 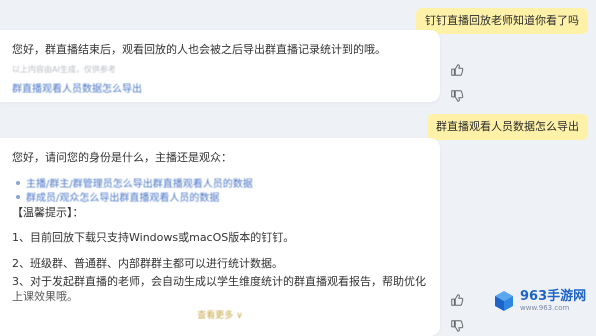 I want to click on option-link: 群成员/观众怎么导出群直播观看人员的数据, so click(x=122, y=196).